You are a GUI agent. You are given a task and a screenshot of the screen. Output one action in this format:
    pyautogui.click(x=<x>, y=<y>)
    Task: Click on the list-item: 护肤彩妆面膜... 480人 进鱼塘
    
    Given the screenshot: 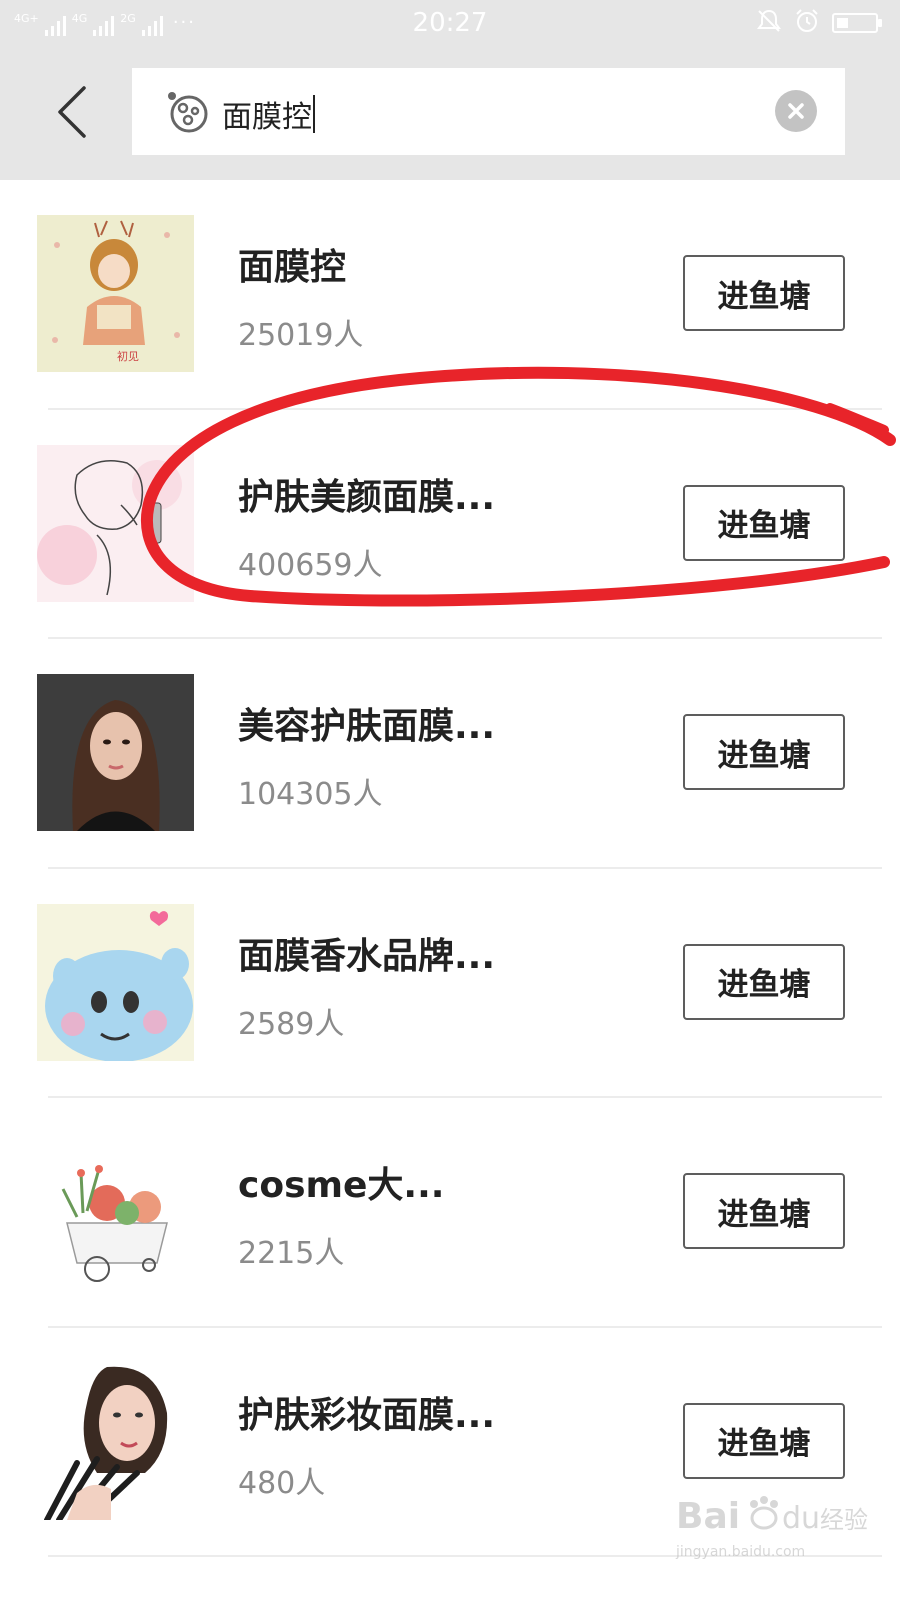 What is the action you would take?
    pyautogui.click(x=450, y=1442)
    